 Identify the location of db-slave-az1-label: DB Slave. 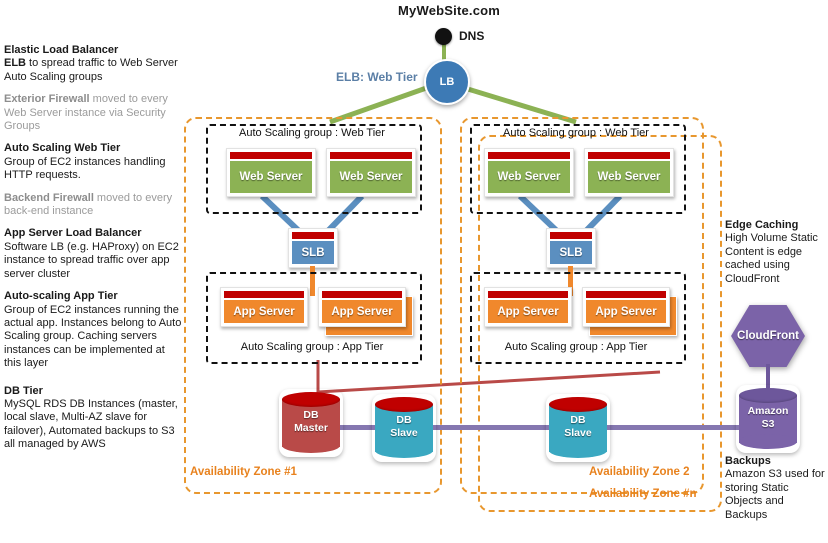
(404, 427).